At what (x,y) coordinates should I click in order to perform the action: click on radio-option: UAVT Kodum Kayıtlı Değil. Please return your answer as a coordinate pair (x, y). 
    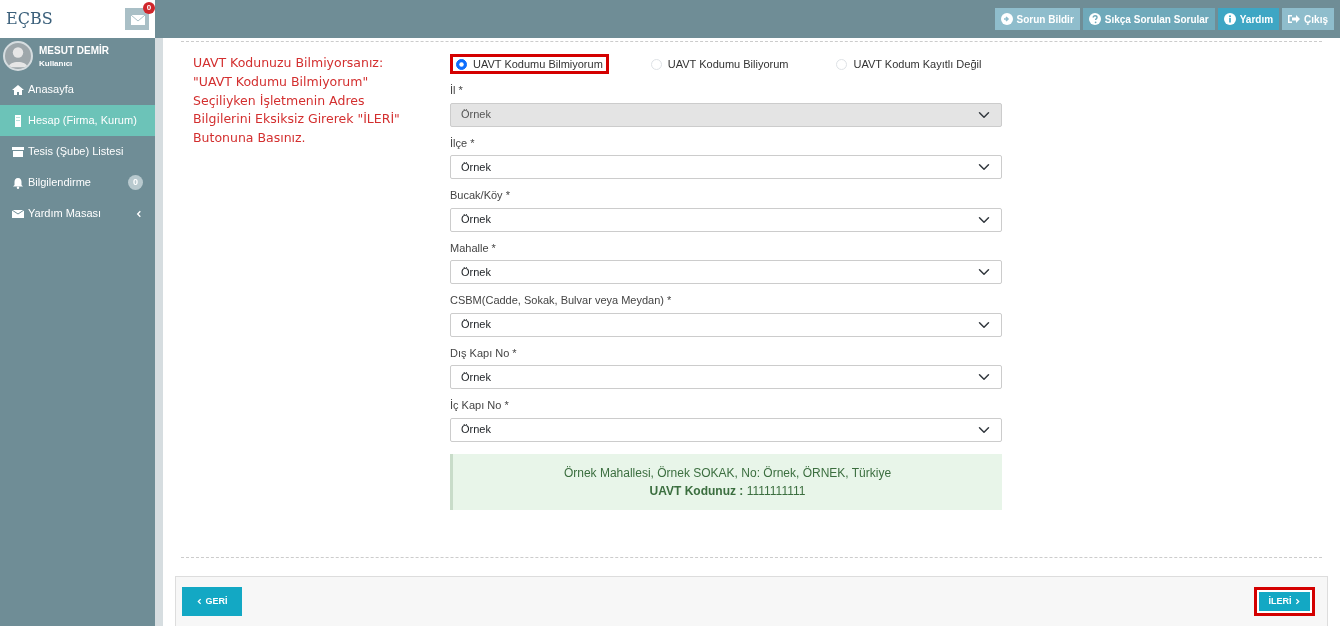
    Looking at the image, I should click on (909, 64).